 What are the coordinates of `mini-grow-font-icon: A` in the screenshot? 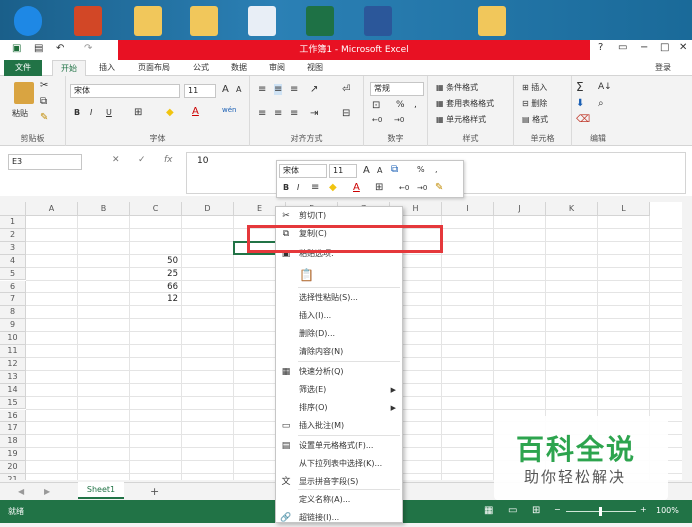 It's located at (366, 170).